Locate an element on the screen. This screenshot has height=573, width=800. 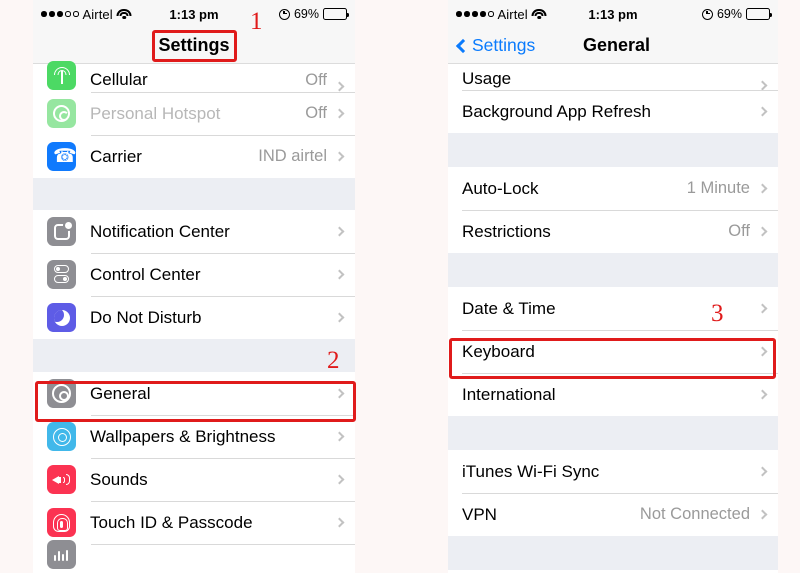
general-group-sync: iTunes Wi-Fi Sync VPN Not Connected is located at coordinates (613, 493).